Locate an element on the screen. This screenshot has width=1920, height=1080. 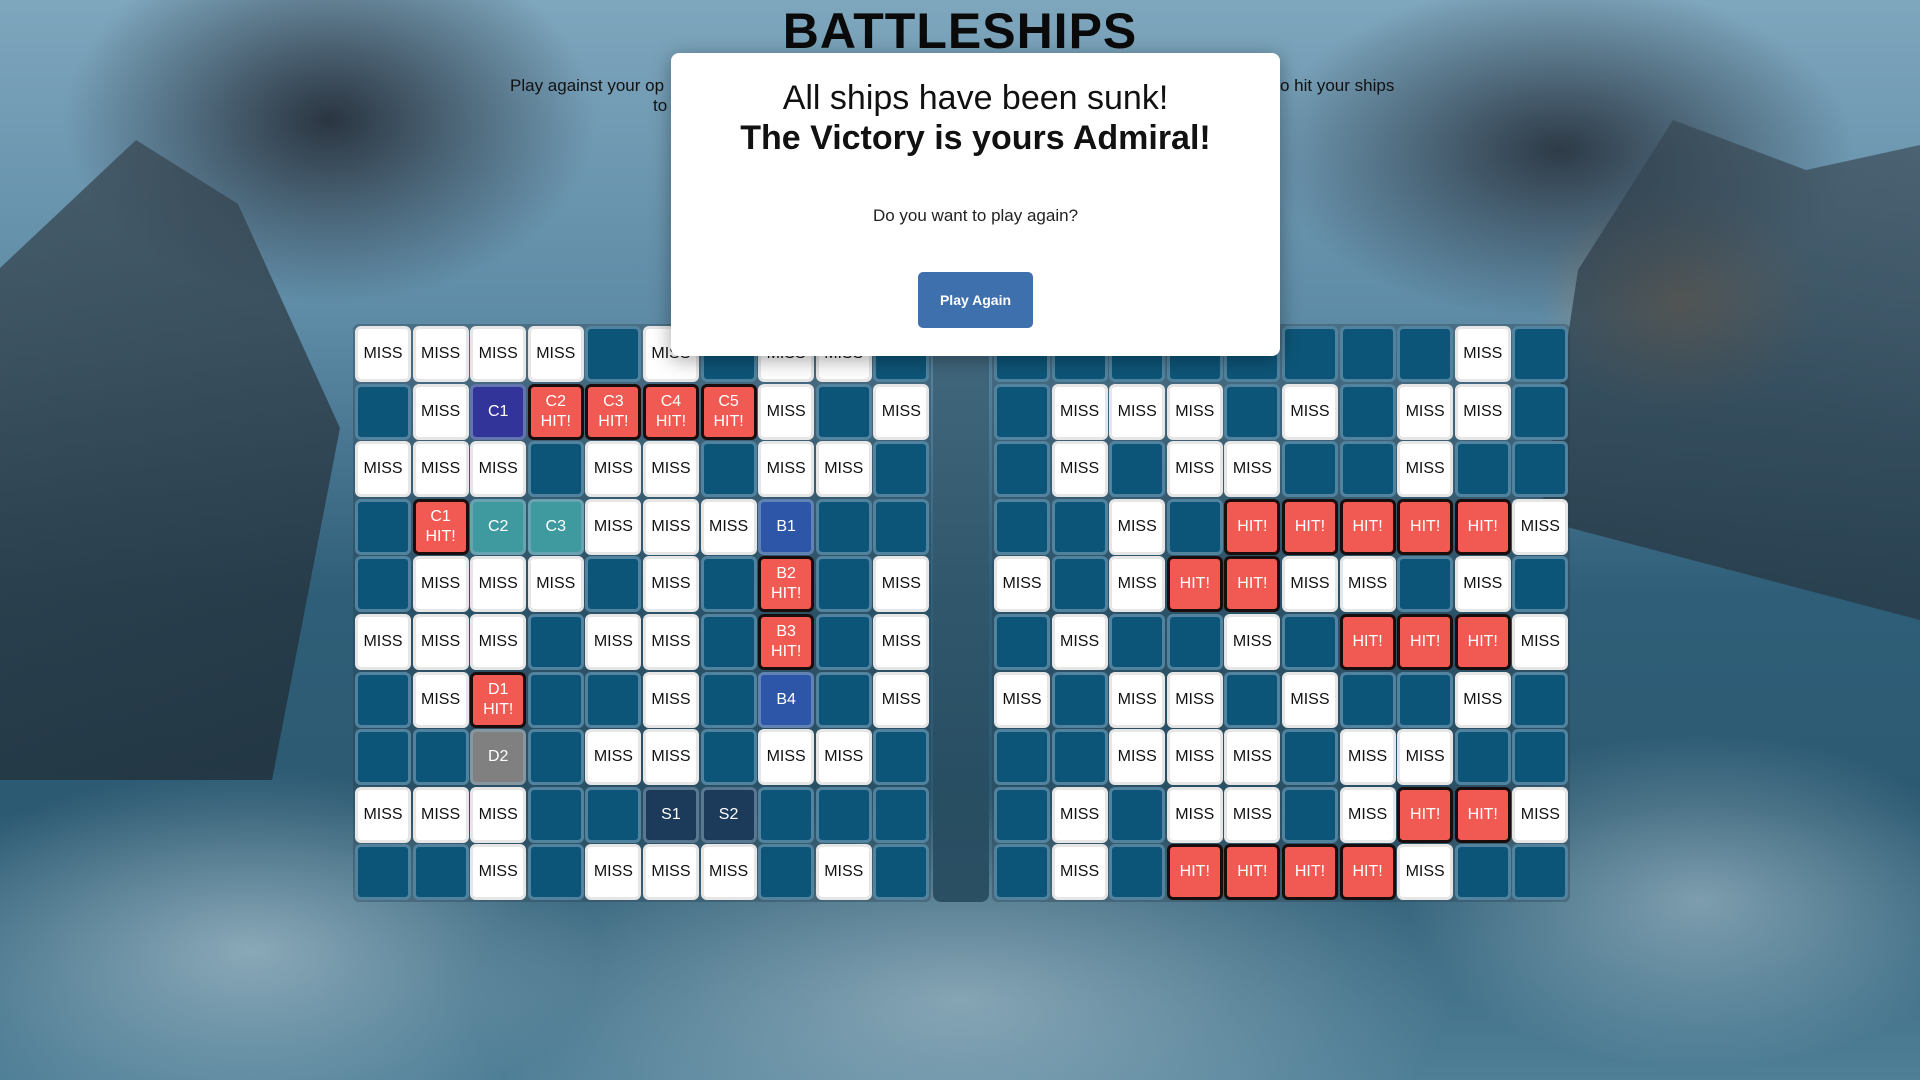
player-cell-hit: C1 HIT! is located at coordinates (440, 526).